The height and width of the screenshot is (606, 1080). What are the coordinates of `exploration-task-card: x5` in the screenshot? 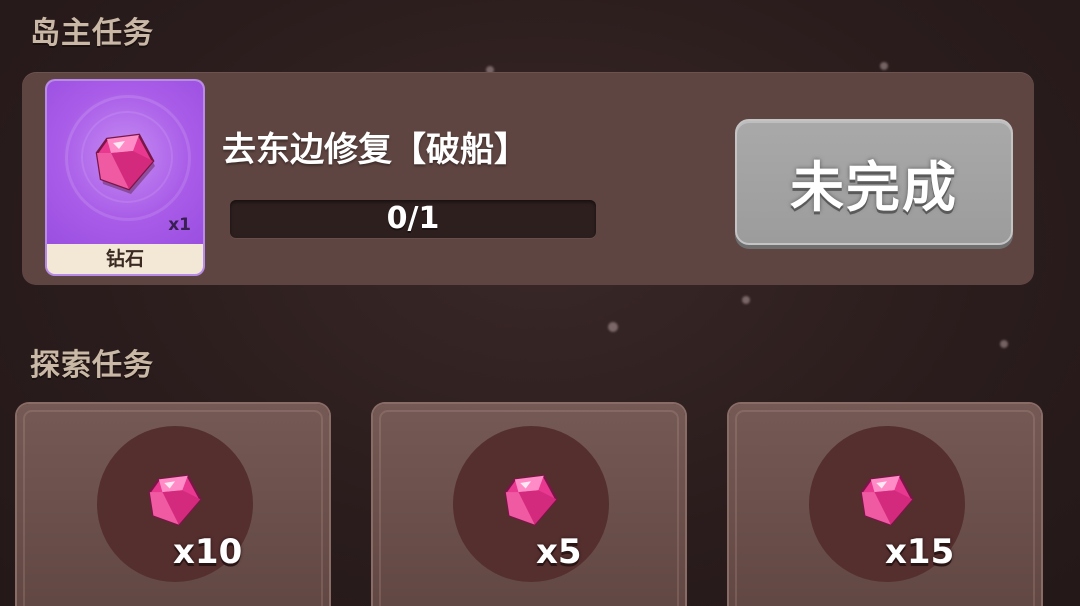 It's located at (529, 505).